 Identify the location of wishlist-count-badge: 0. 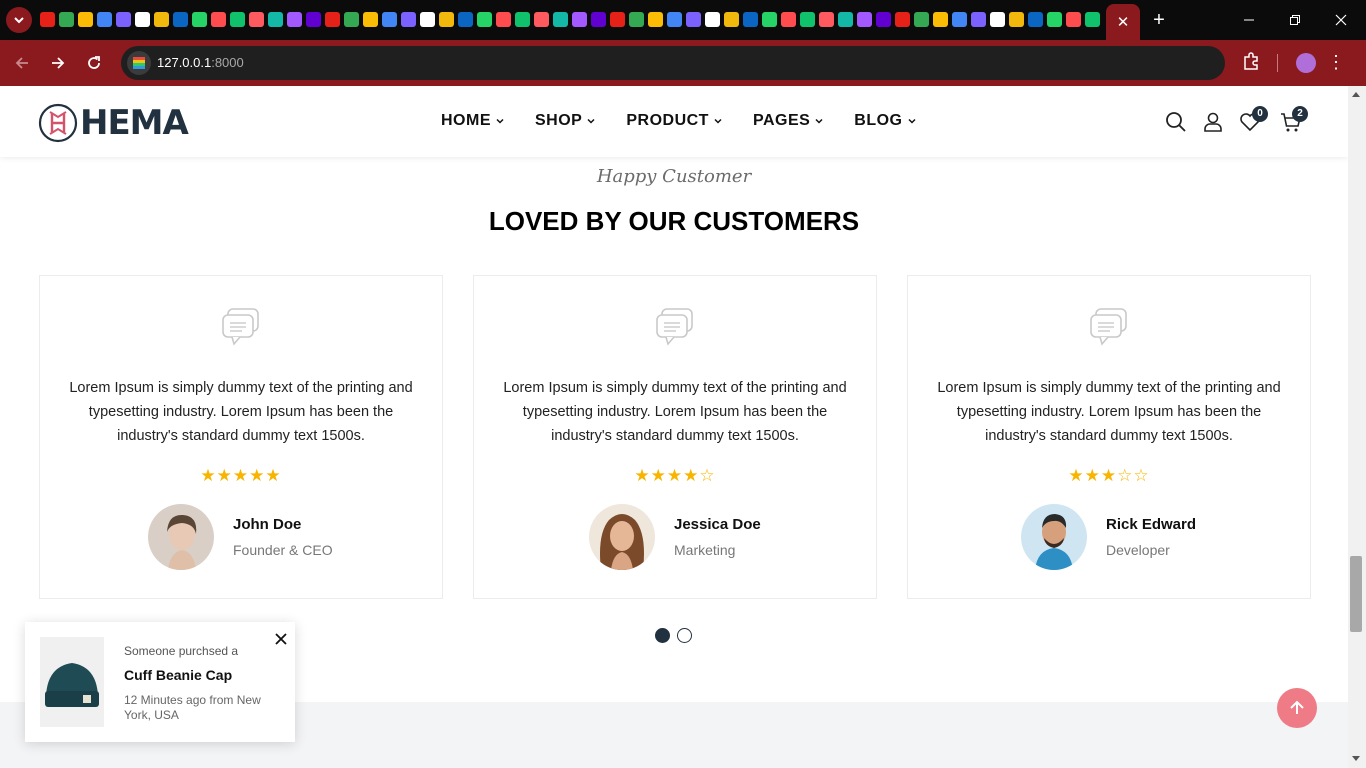
(1260, 114).